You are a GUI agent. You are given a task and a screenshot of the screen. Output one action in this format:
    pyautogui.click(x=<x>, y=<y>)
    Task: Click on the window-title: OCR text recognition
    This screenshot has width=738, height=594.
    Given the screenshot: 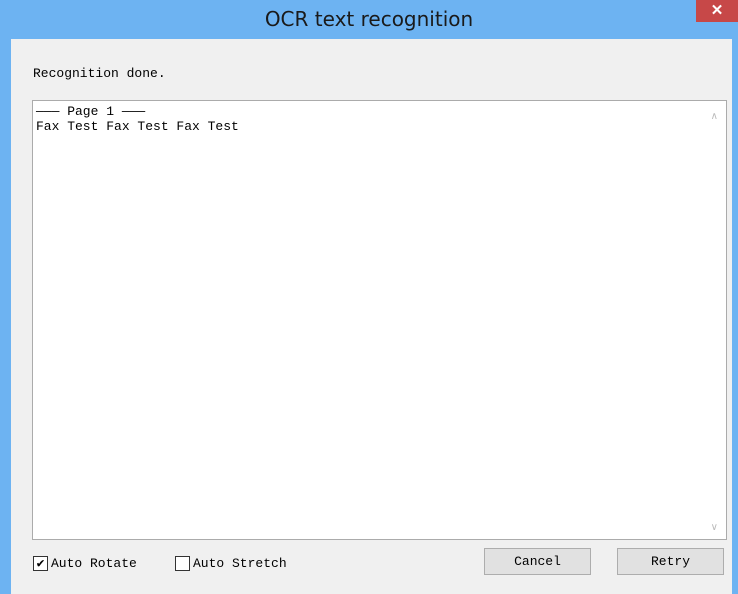 What is the action you would take?
    pyautogui.click(x=369, y=19)
    